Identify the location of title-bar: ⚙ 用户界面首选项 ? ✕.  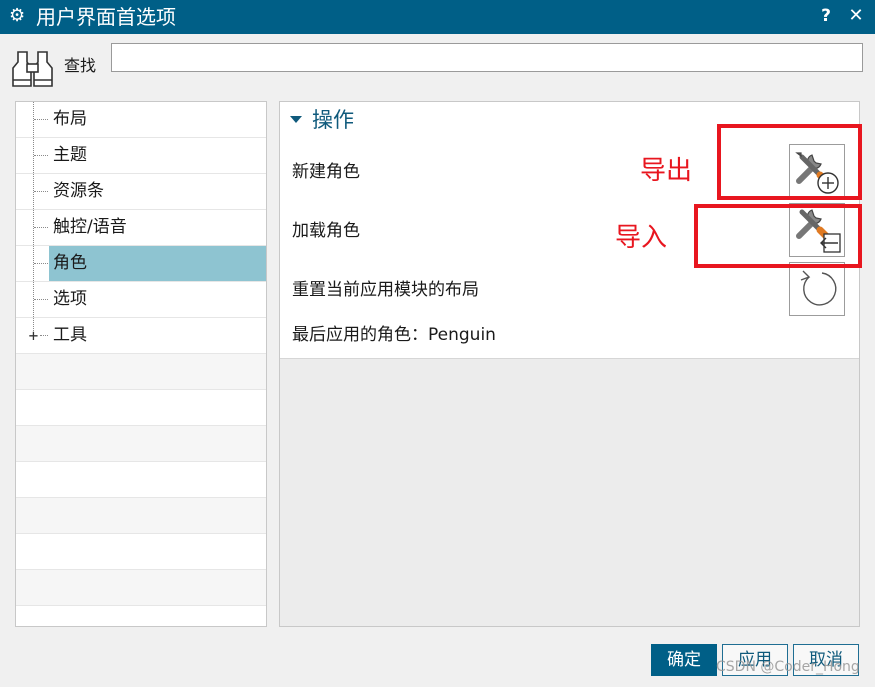
(437, 17).